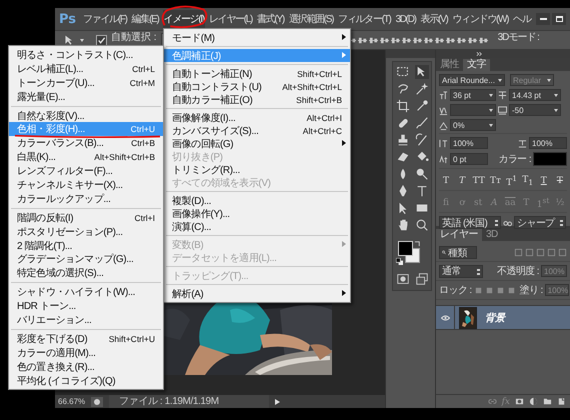  I want to click on menu-item: 編集(E), so click(145, 19).